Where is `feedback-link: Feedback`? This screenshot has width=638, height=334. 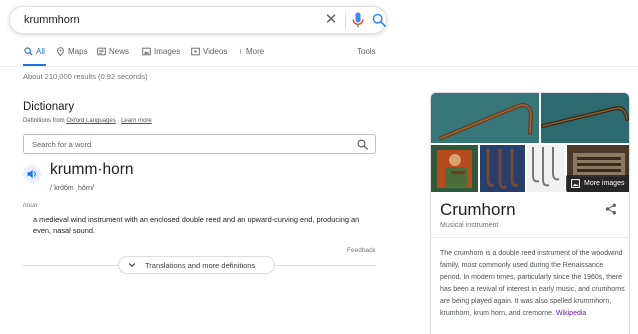
feedback-link: Feedback is located at coordinates (361, 250).